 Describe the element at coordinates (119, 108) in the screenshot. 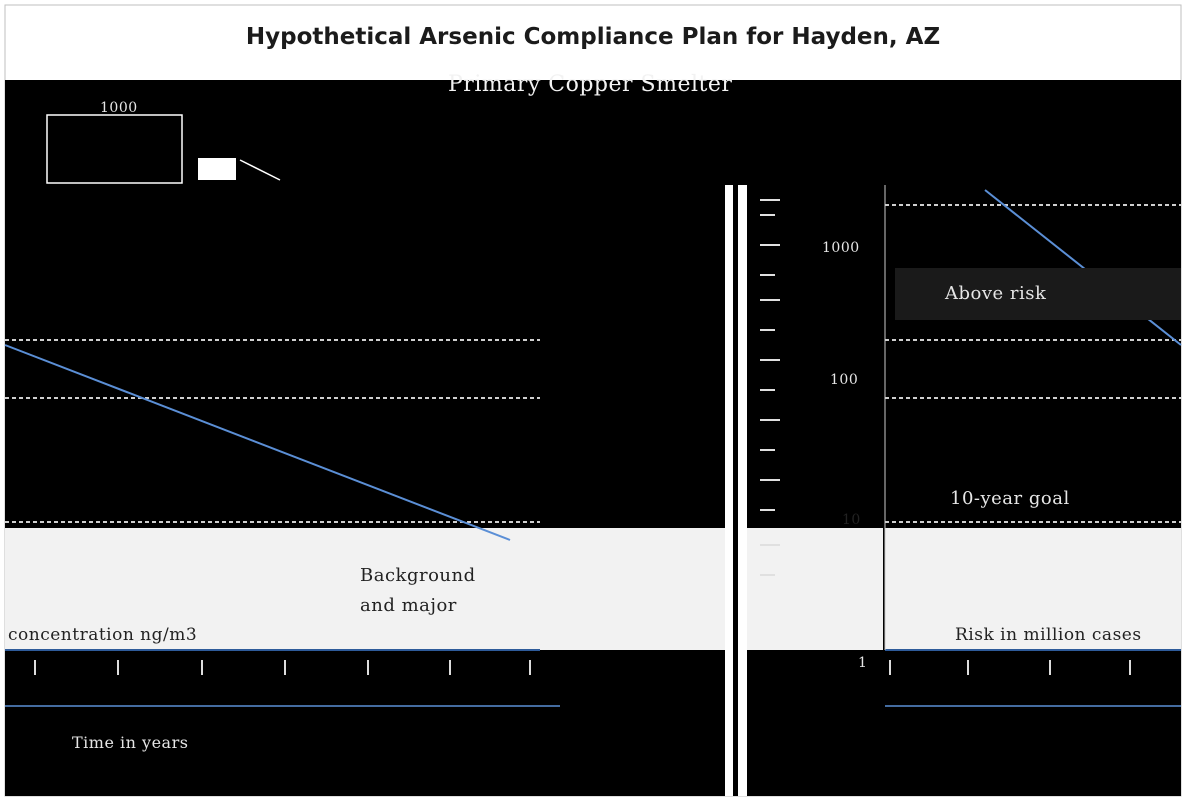

I see `left-y-tick-1000: 1000` at that location.